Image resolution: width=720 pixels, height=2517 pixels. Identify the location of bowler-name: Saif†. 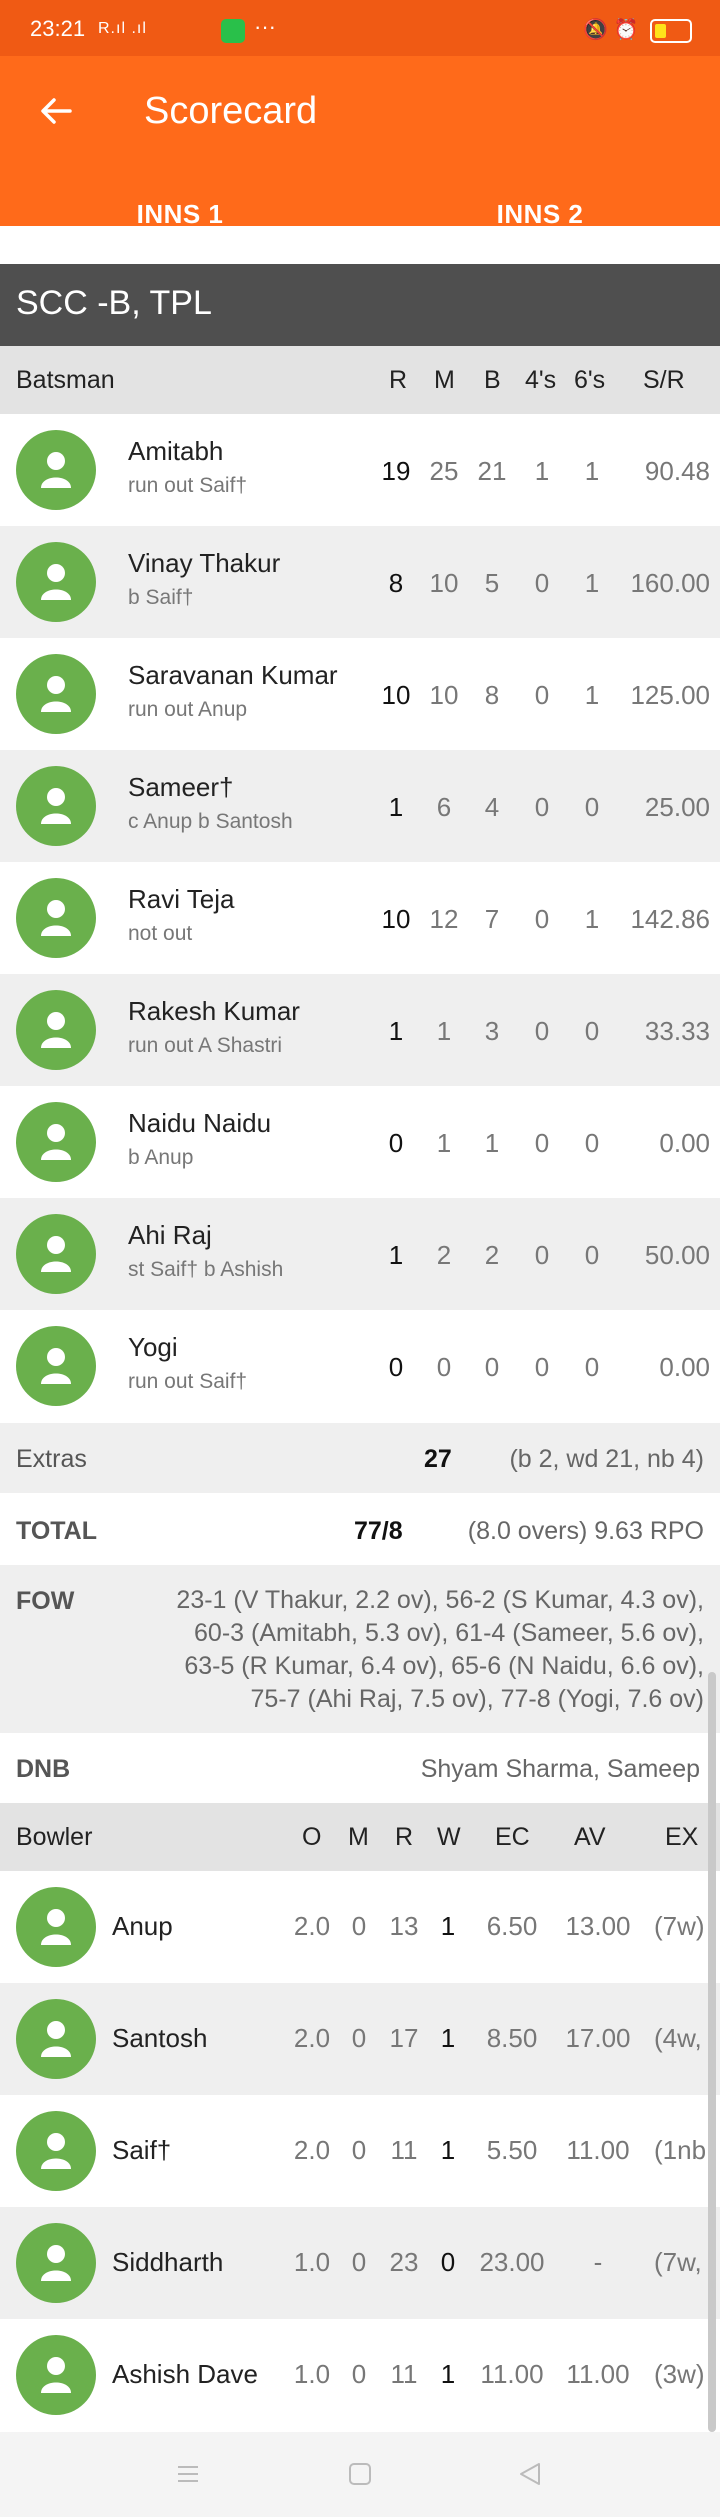
(142, 2150).